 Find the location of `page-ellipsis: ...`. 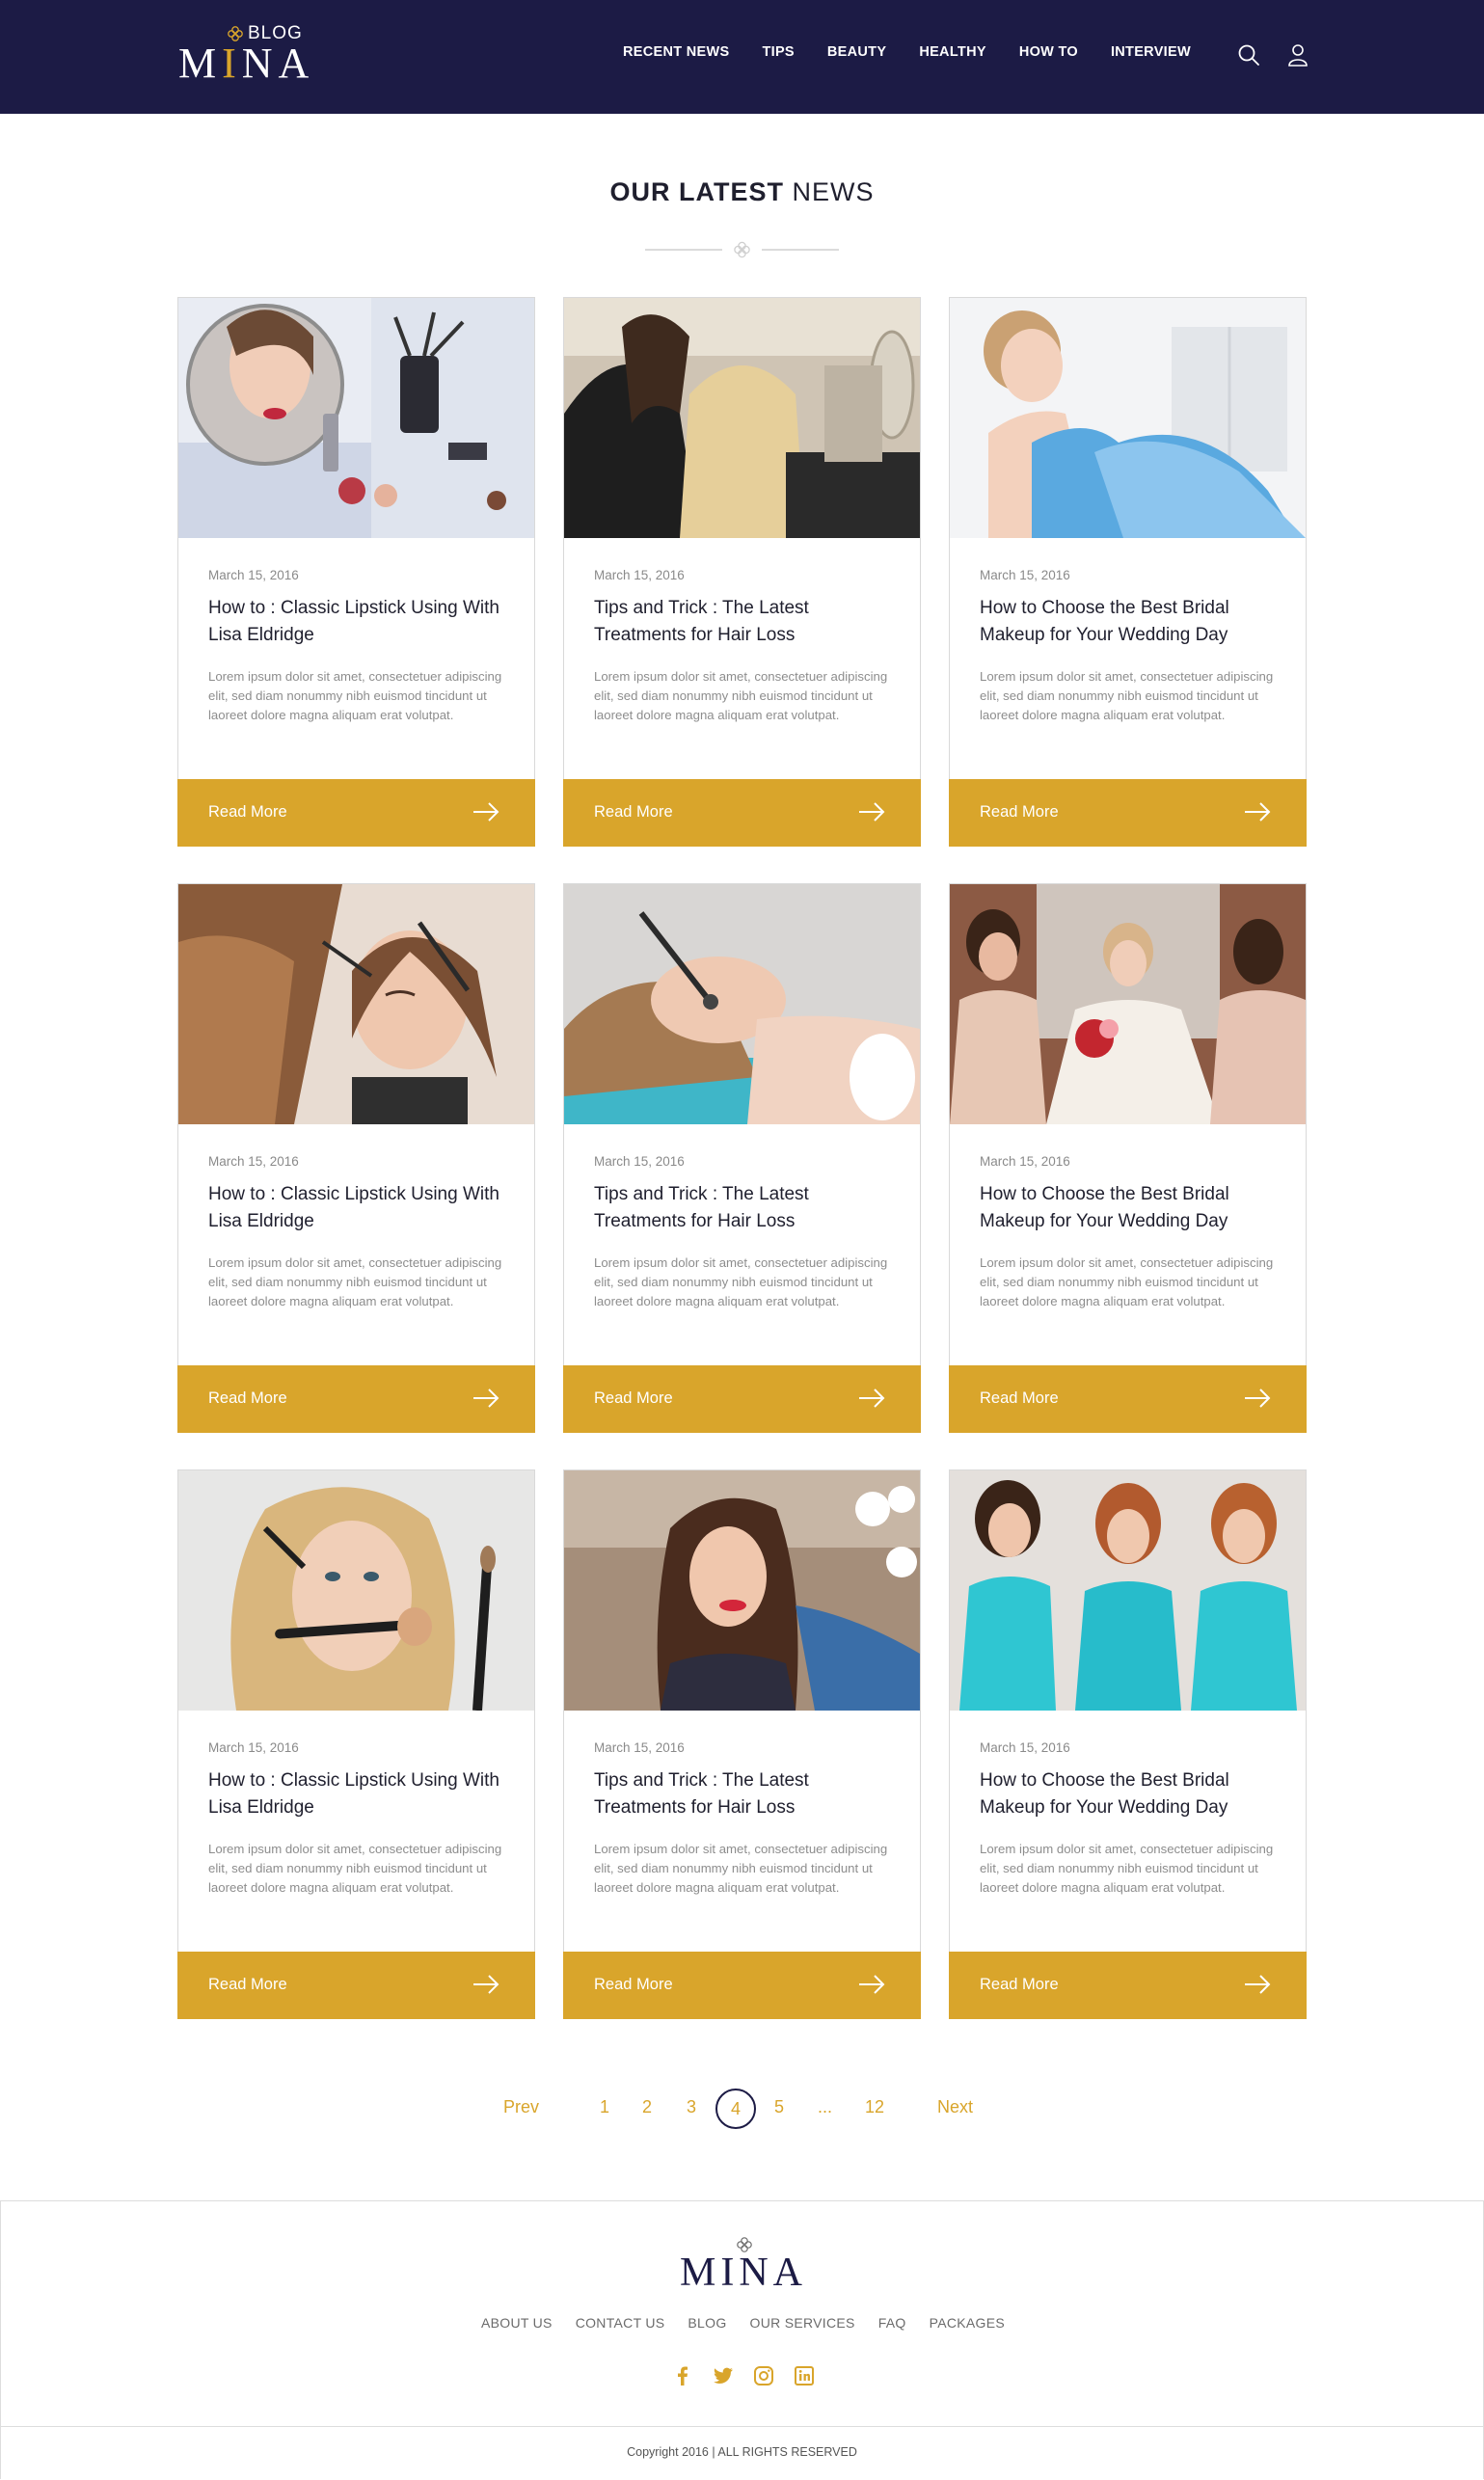

page-ellipsis: ... is located at coordinates (825, 2106).